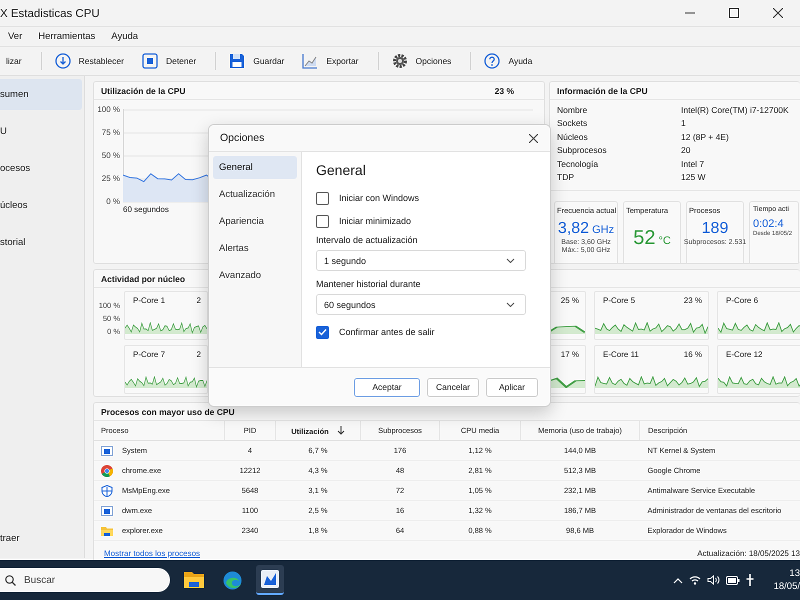  Describe the element at coordinates (512, 387) in the screenshot. I see `dialog-button: Aplicar` at that location.